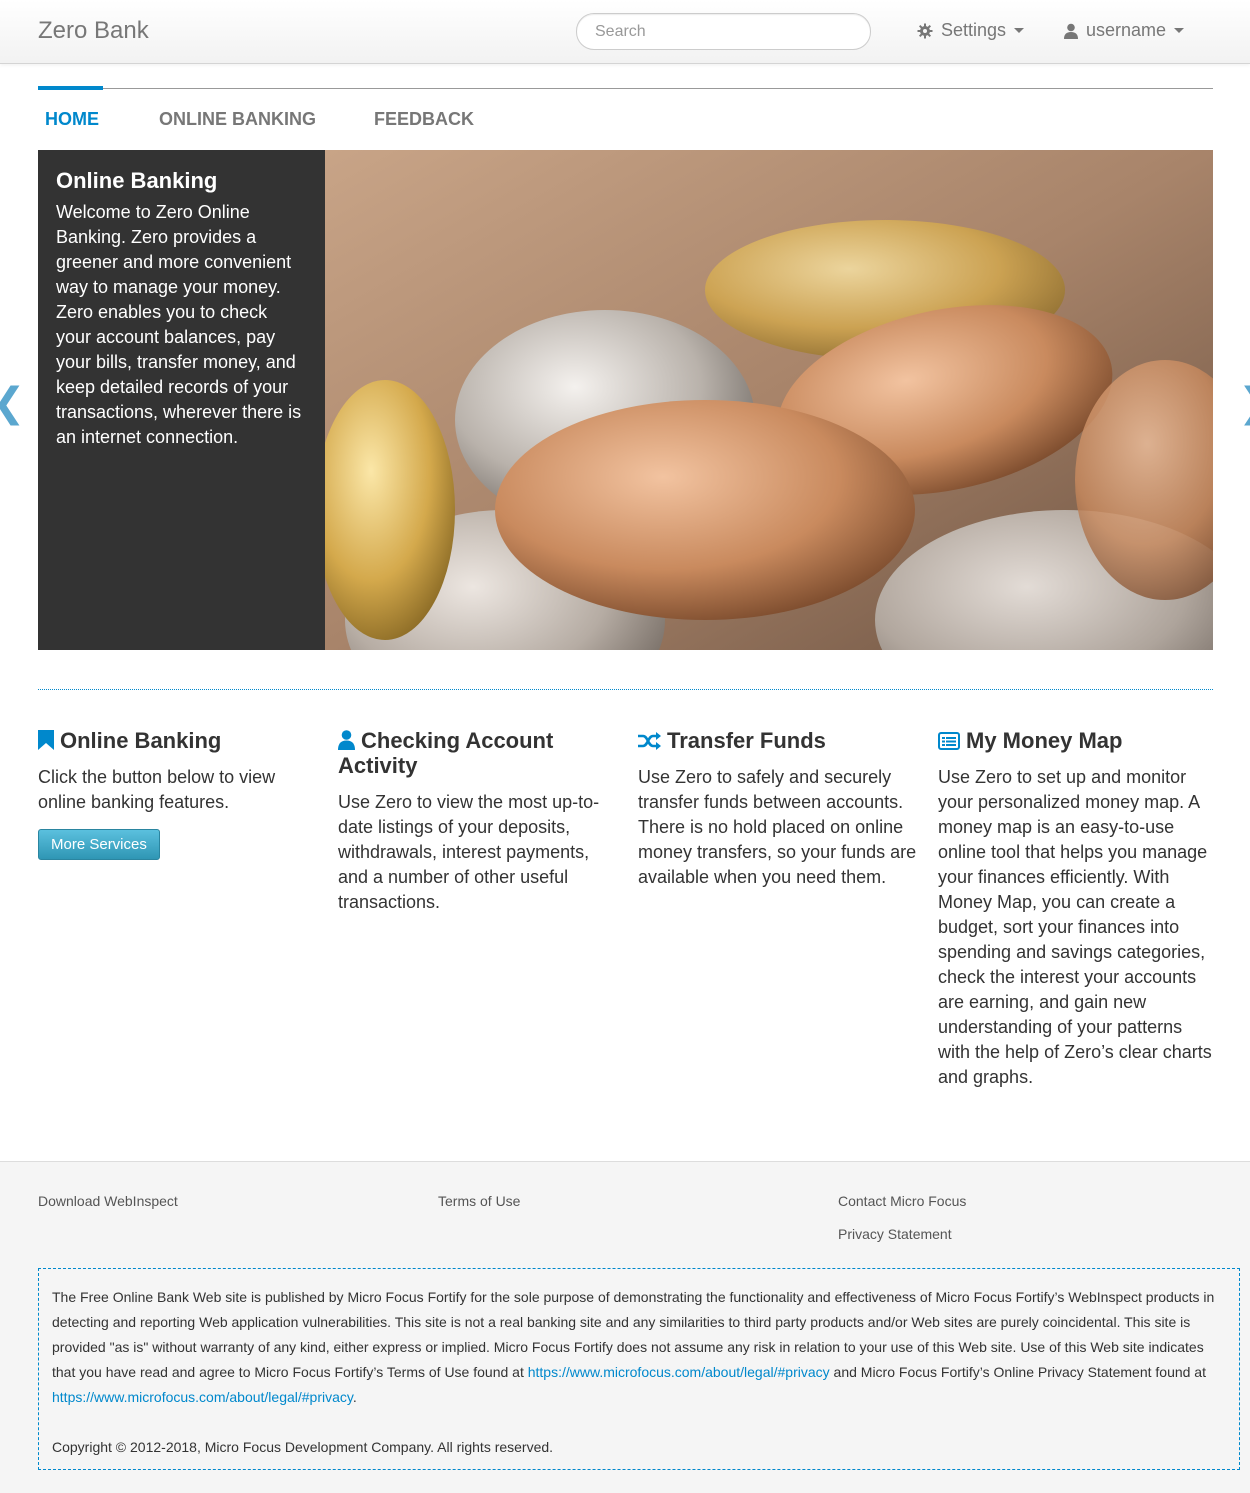  Describe the element at coordinates (446, 753) in the screenshot. I see `feature-title-text: Checking Account Activity` at that location.